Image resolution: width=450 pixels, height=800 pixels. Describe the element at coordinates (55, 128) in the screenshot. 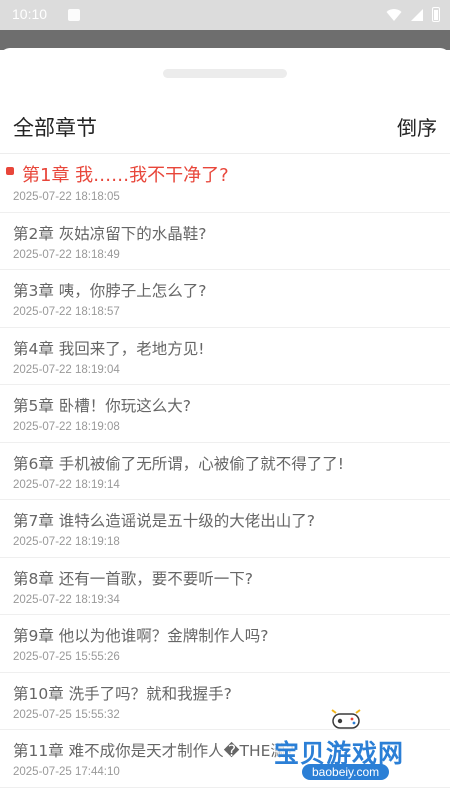

I see `sheet-title: 全部章节` at that location.